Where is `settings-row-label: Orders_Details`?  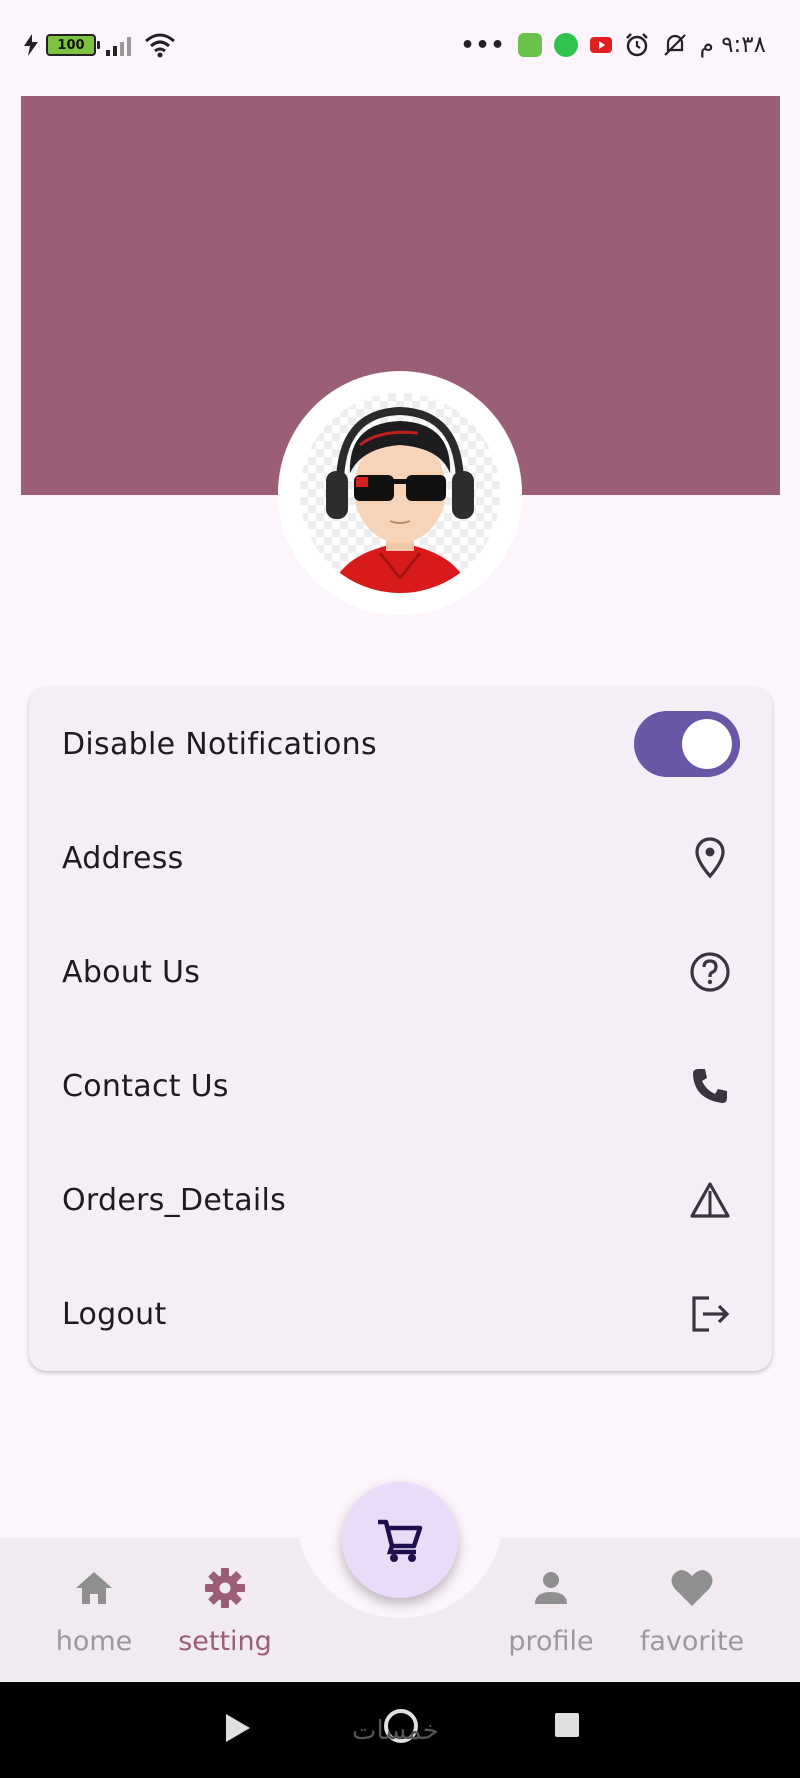 settings-row-label: Orders_Details is located at coordinates (174, 1200).